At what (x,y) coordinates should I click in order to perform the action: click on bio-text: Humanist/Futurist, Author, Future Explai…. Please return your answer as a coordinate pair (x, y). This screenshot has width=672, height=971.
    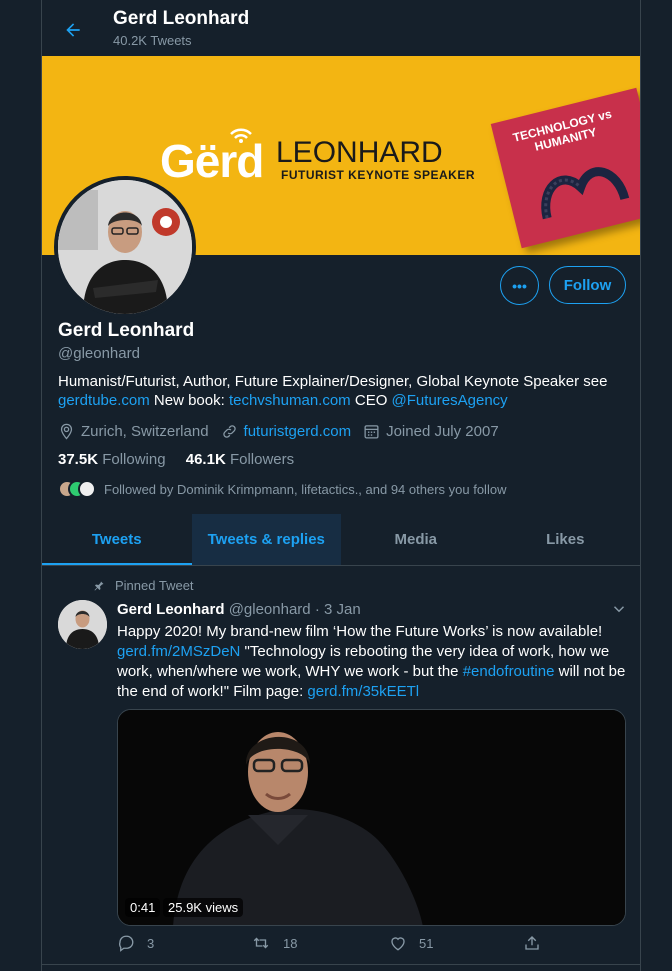
    Looking at the image, I should click on (333, 381).